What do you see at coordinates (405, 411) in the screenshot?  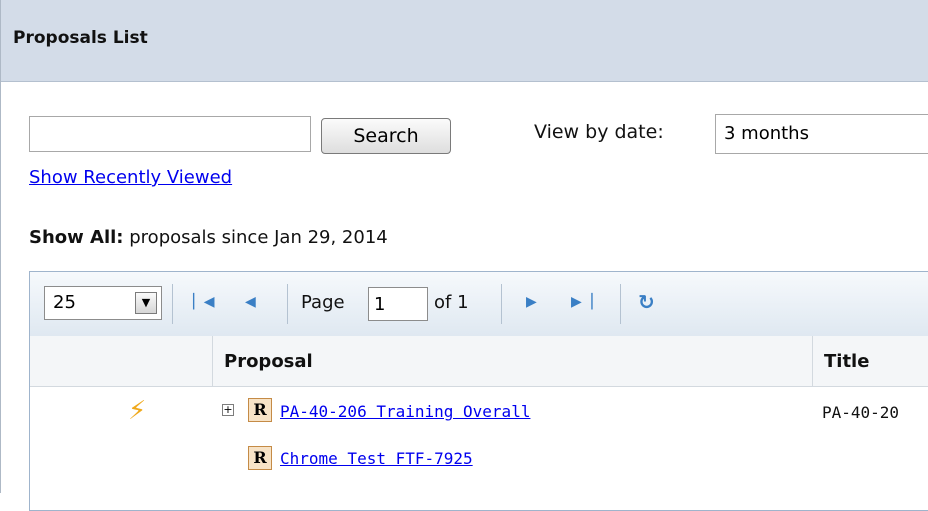 I see `proposal-link: PA-40-206 Training Overall` at bounding box center [405, 411].